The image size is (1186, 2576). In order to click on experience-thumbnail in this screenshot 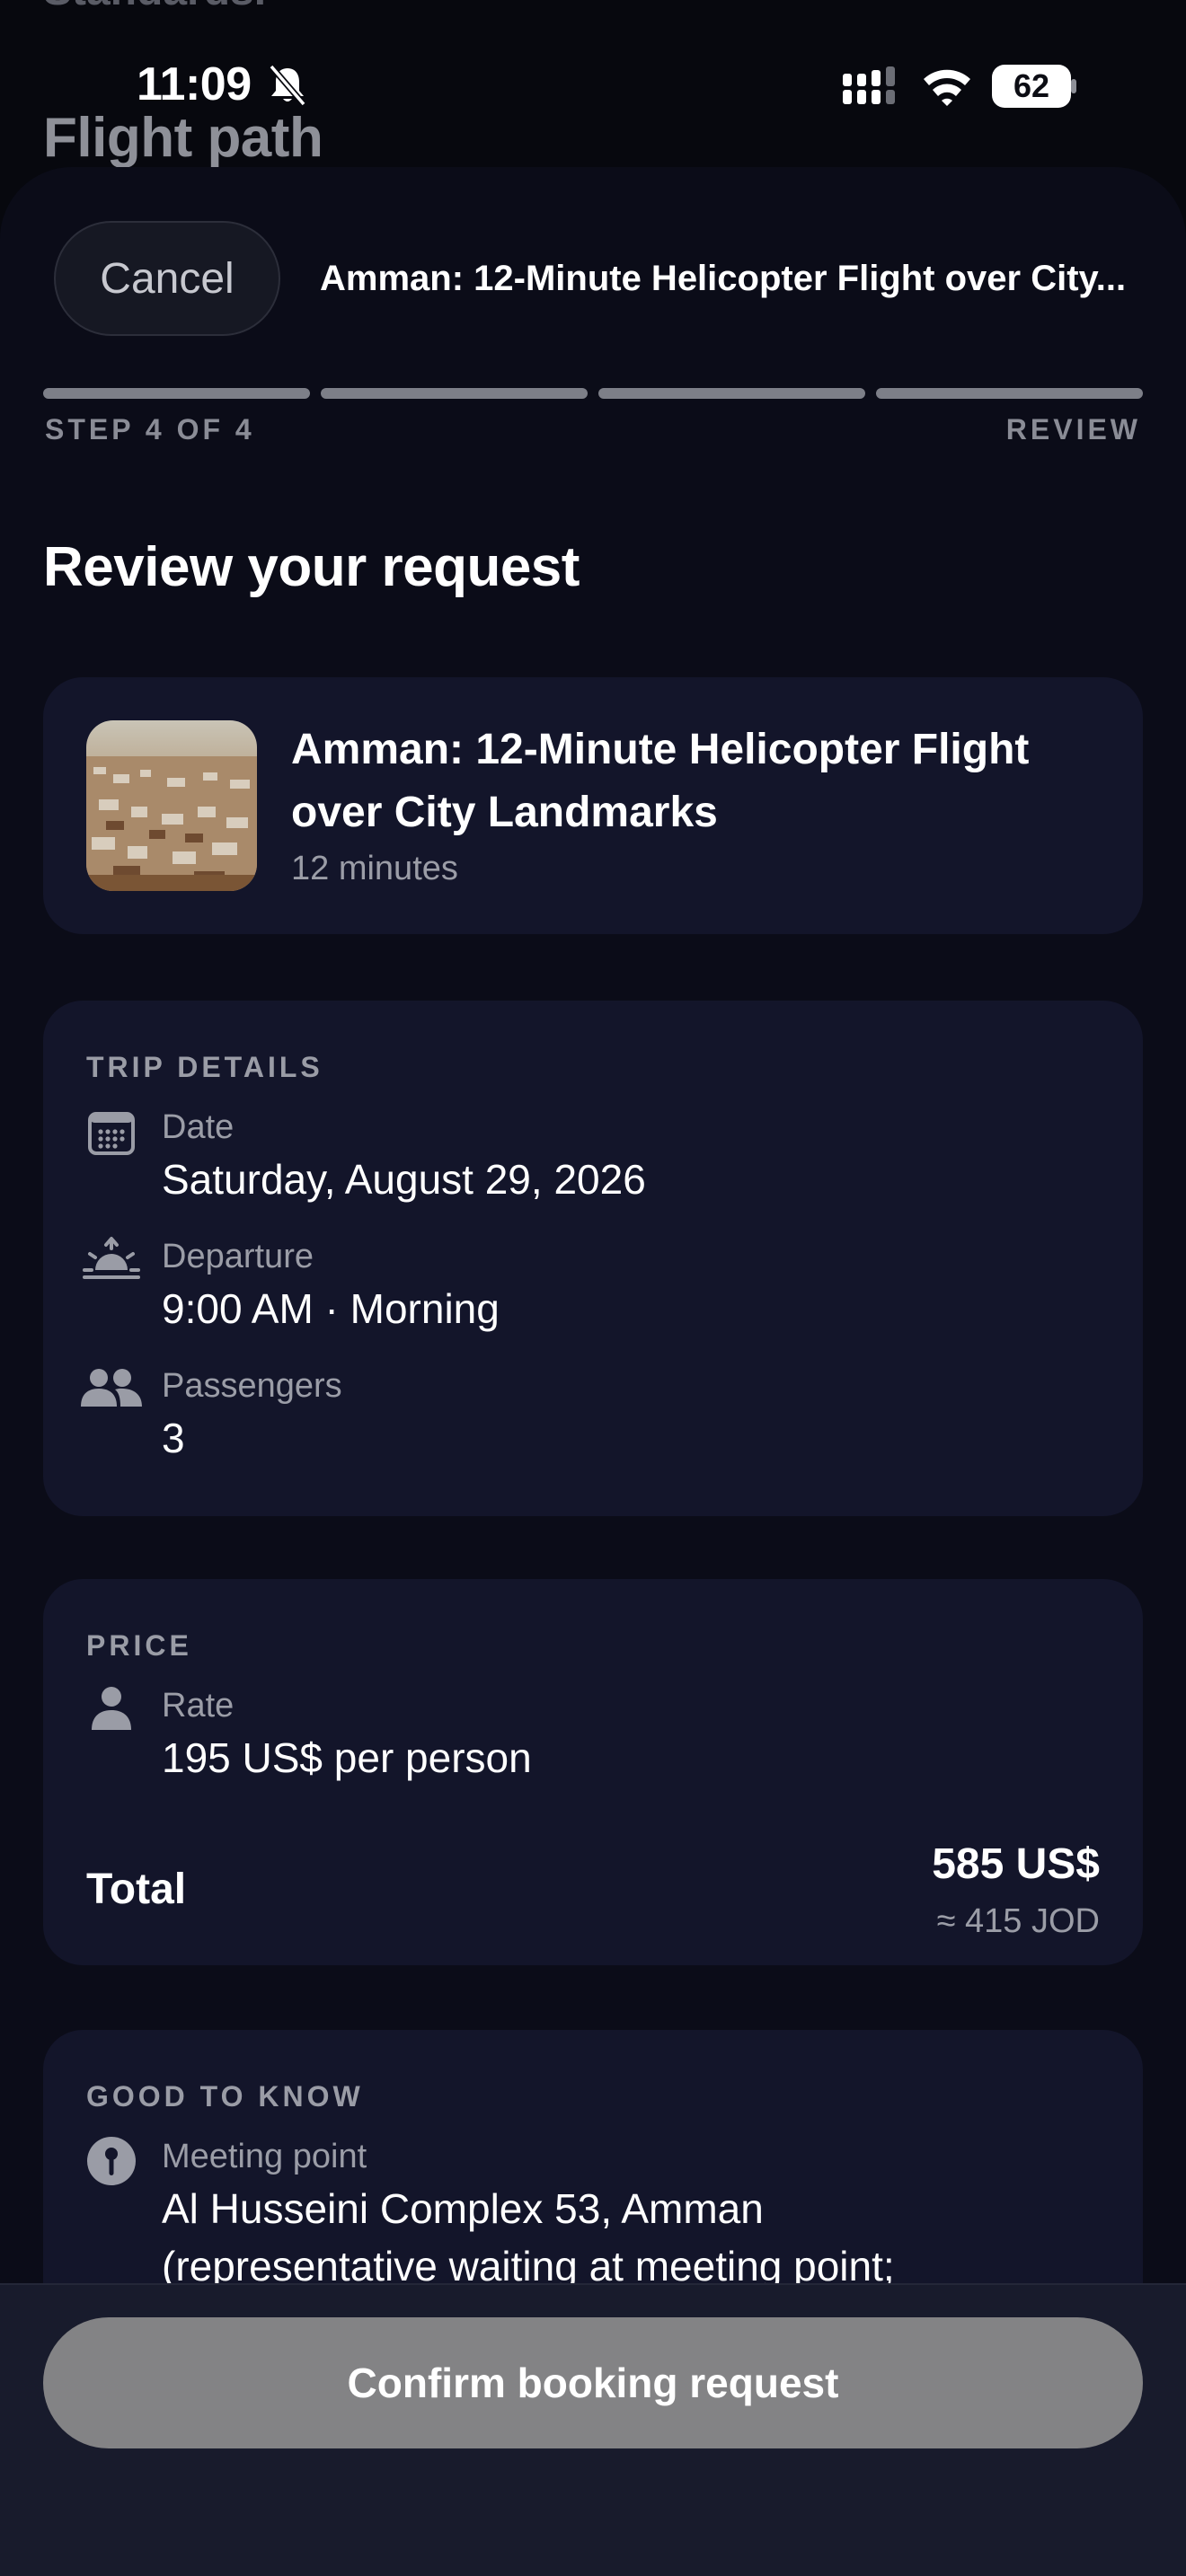, I will do `click(171, 805)`.